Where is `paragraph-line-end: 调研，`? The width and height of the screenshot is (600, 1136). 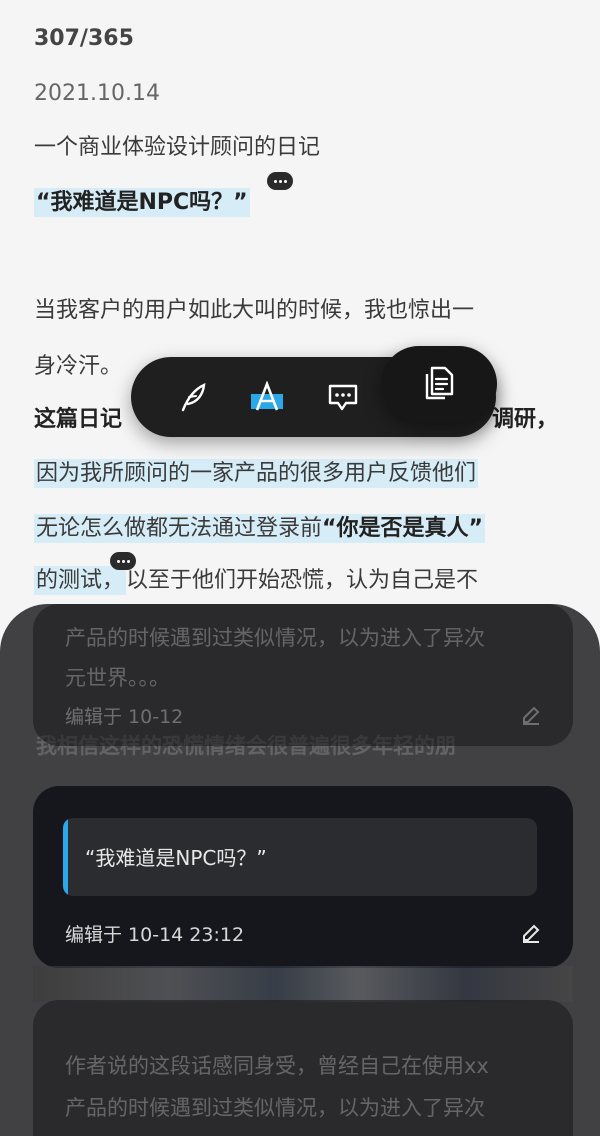
paragraph-line-end: 调研， is located at coordinates (525, 419).